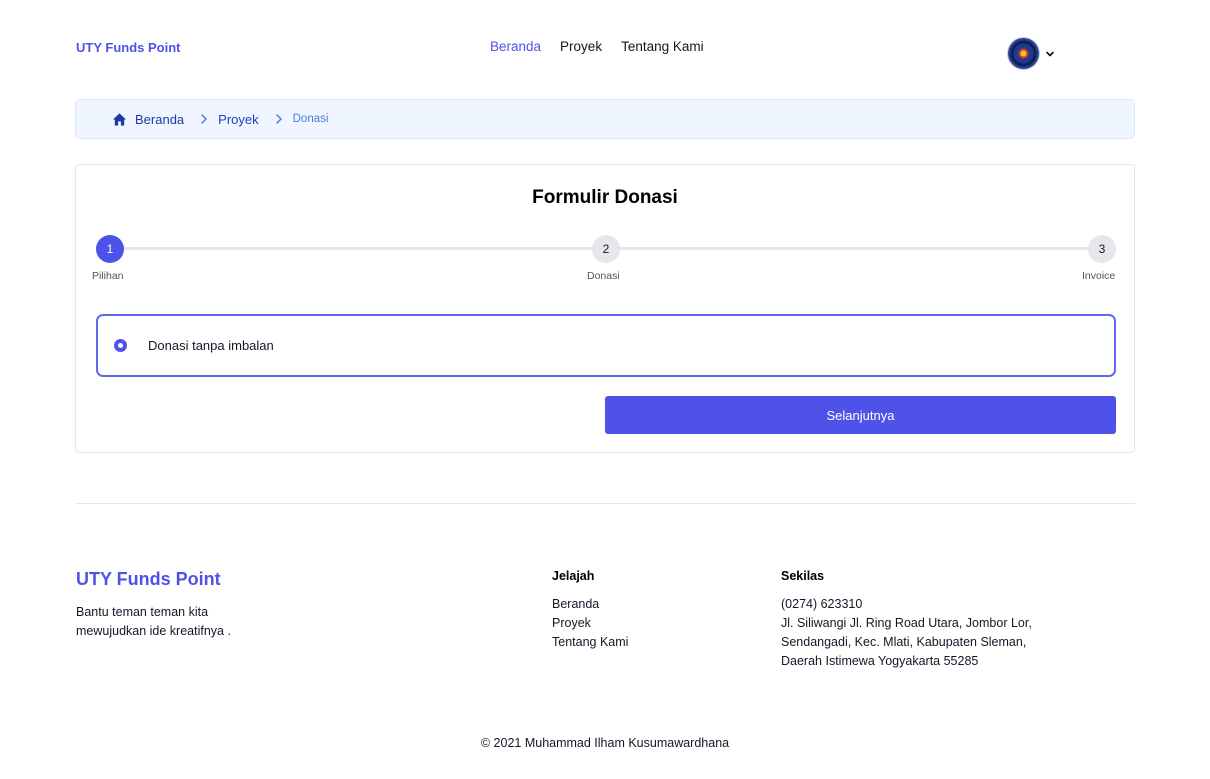 This screenshot has width=1210, height=779. What do you see at coordinates (822, 604) in the screenshot?
I see `footer-phone: (0274) 623310` at bounding box center [822, 604].